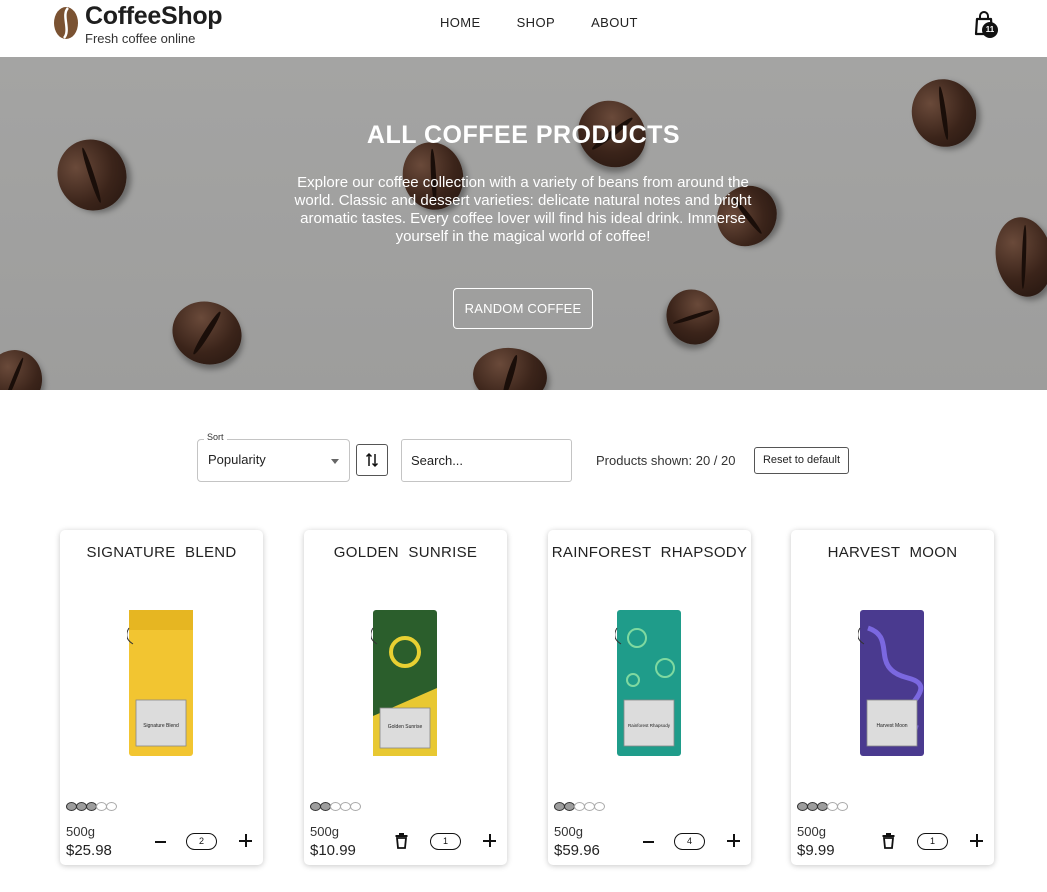  What do you see at coordinates (648, 683) in the screenshot?
I see `coffee-bag-image: Rainforest Rhapsody` at bounding box center [648, 683].